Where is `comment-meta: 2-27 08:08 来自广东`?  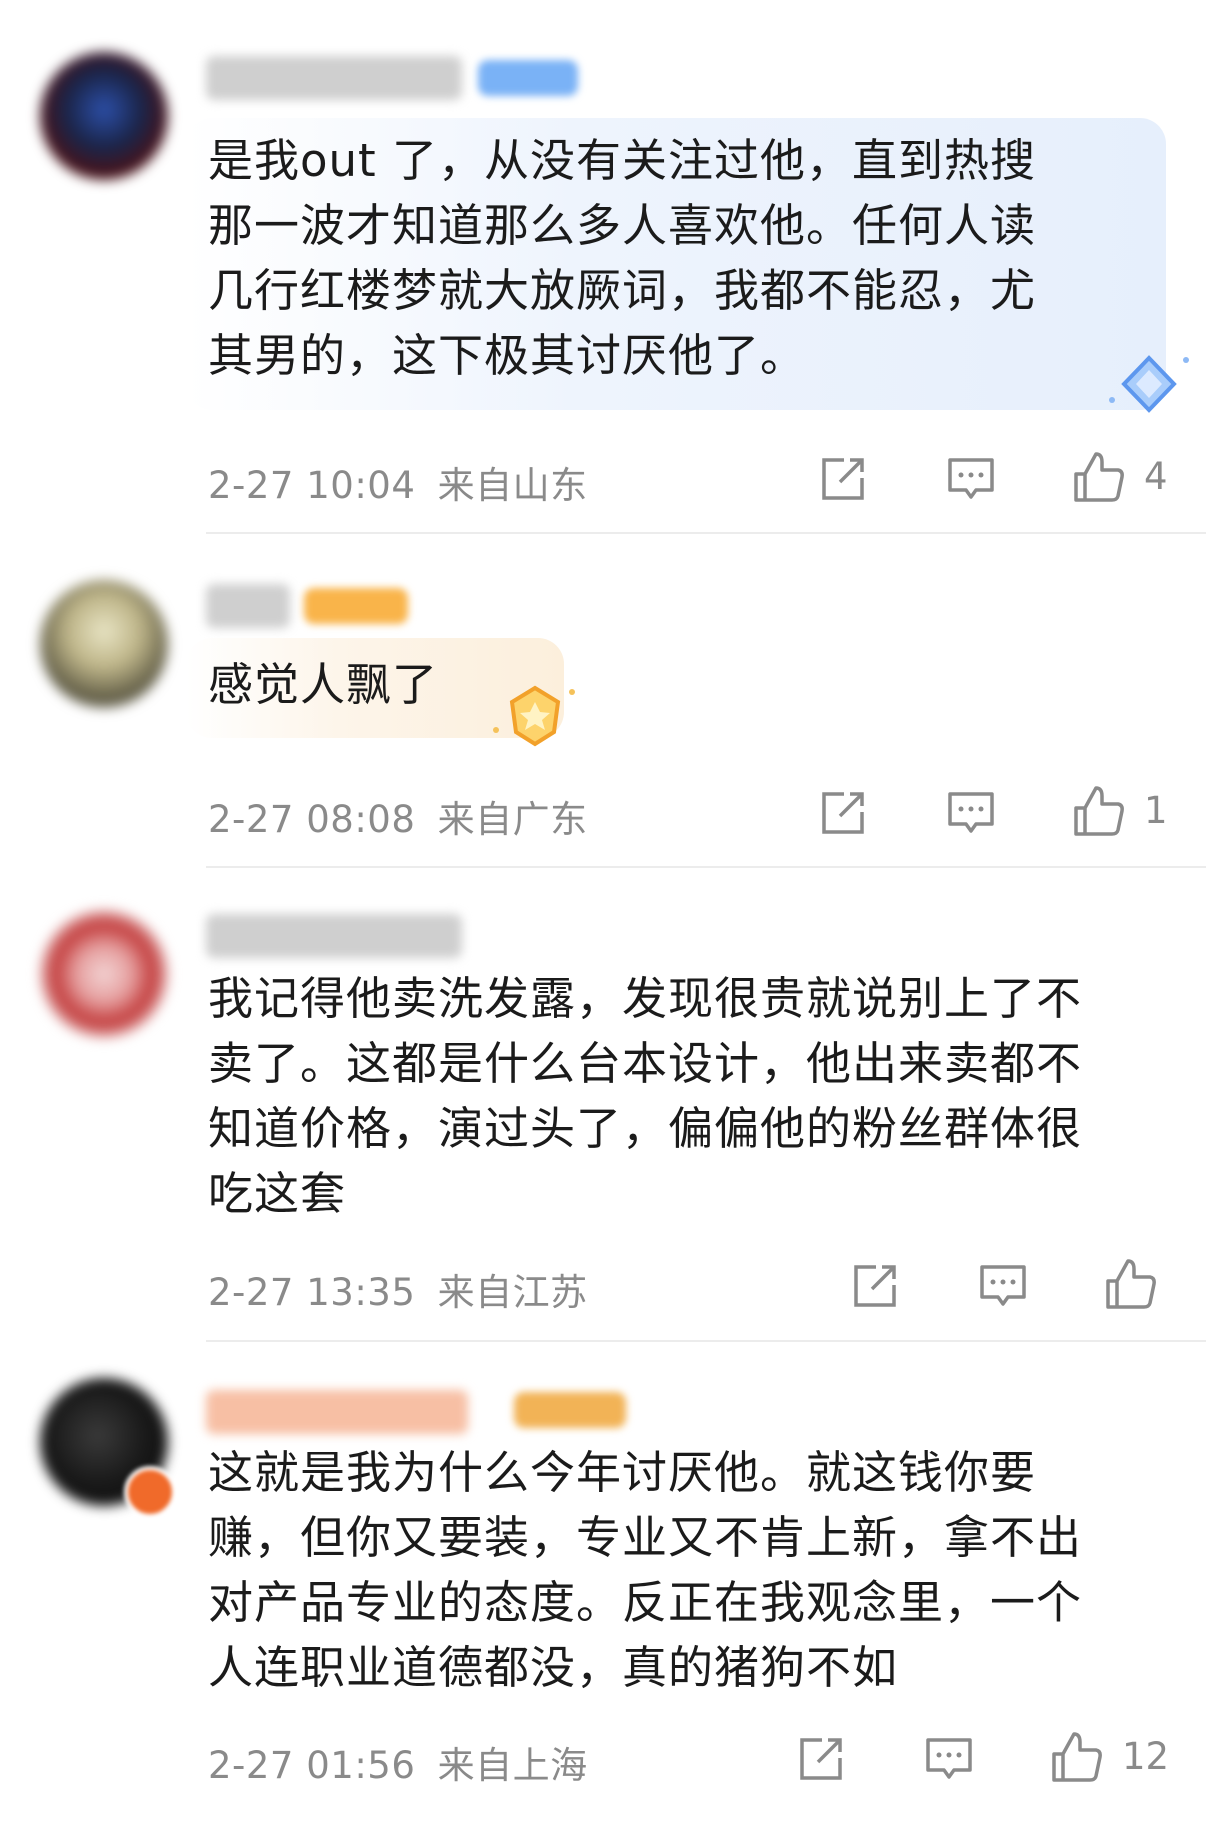
comment-meta: 2-27 08:08 来自广东 is located at coordinates (398, 816).